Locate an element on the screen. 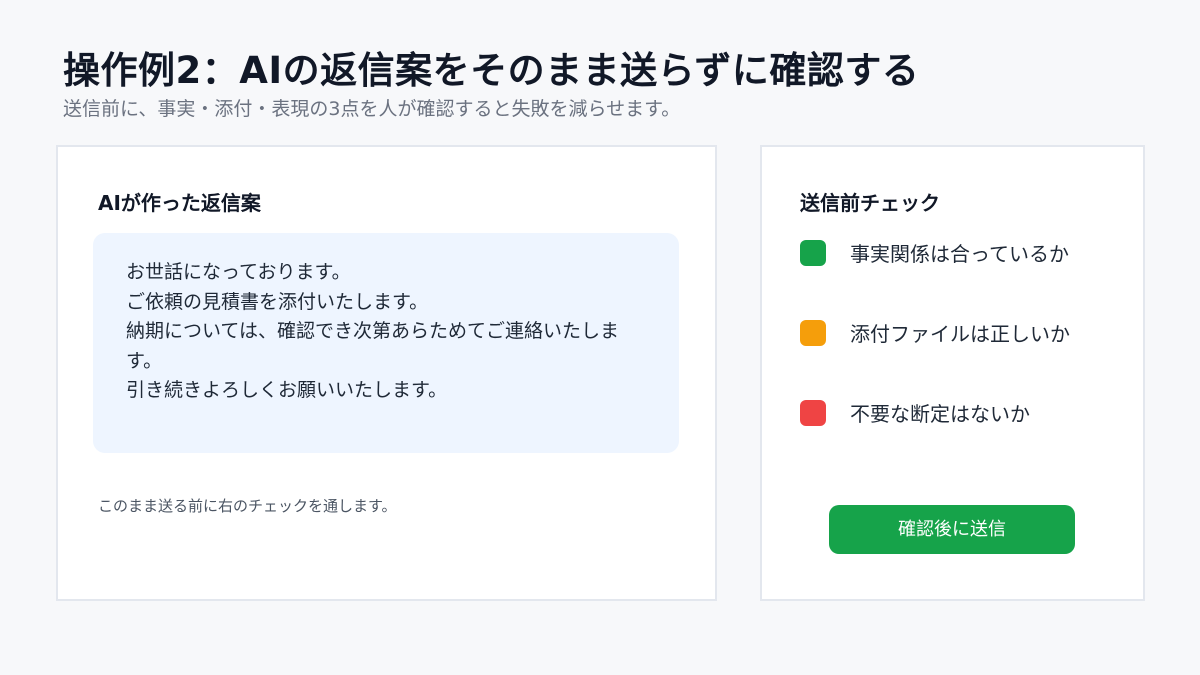 This screenshot has height=675, width=1200. status-dot-red is located at coordinates (813, 413).